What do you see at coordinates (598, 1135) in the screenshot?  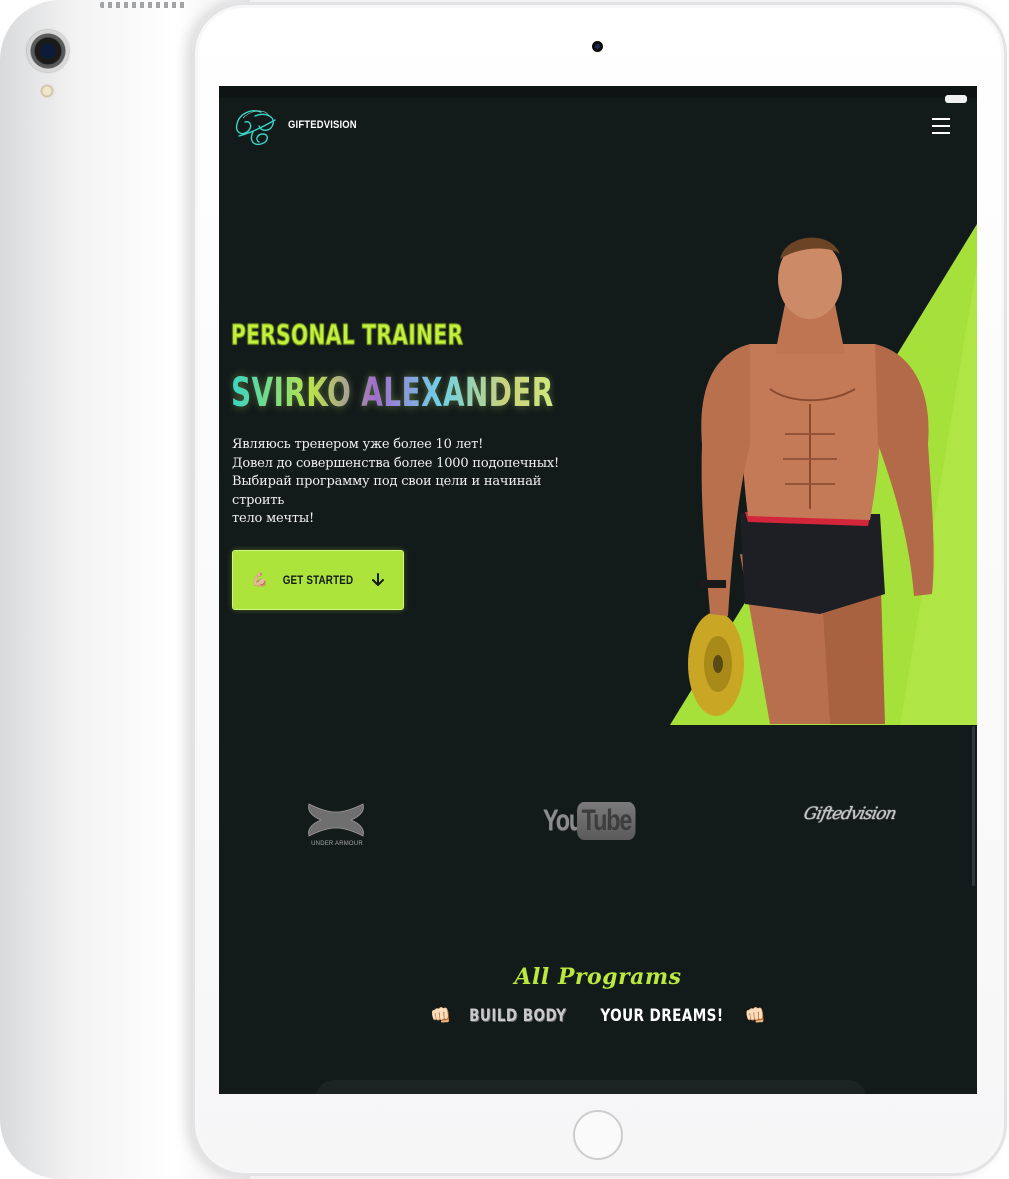 I see `home-button` at bounding box center [598, 1135].